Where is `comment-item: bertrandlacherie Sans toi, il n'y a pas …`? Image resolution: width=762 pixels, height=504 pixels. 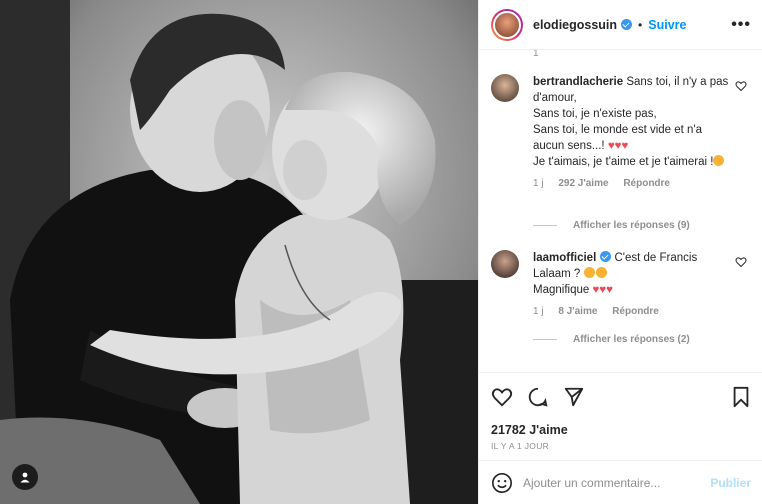 comment-item: bertrandlacherie Sans toi, il n'y a pas … is located at coordinates (622, 133).